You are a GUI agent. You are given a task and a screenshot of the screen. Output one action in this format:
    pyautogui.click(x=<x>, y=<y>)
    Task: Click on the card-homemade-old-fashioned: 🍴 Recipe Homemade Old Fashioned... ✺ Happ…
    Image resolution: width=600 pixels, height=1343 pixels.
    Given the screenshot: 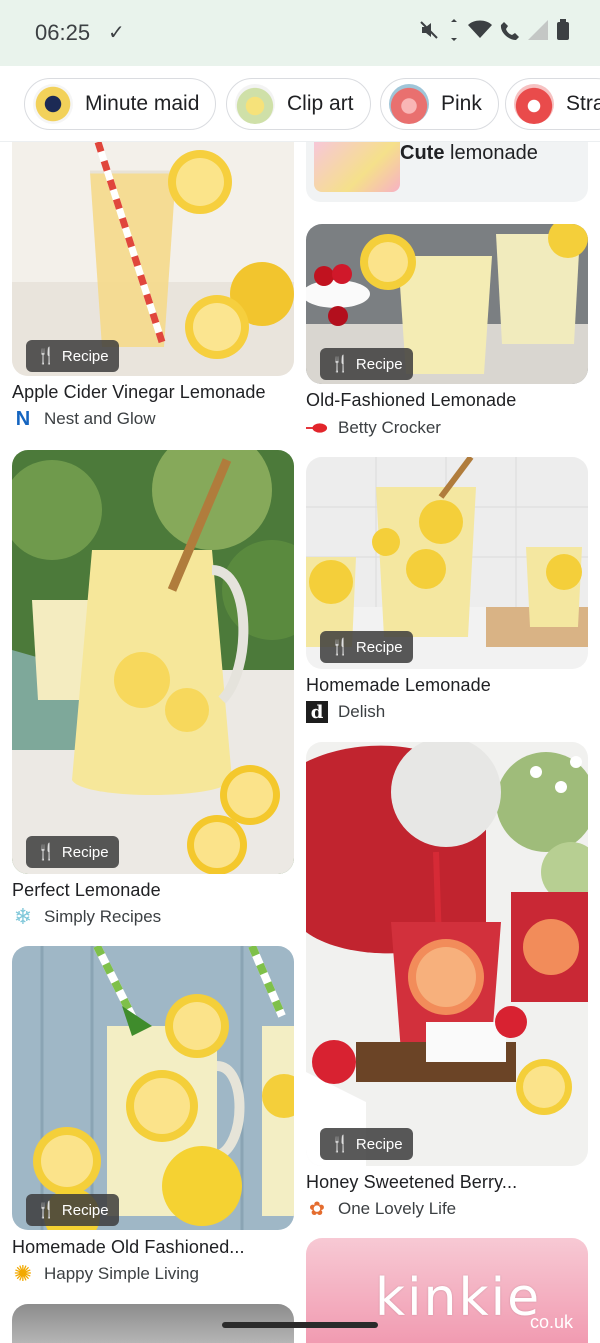 What is the action you would take?
    pyautogui.click(x=153, y=1116)
    